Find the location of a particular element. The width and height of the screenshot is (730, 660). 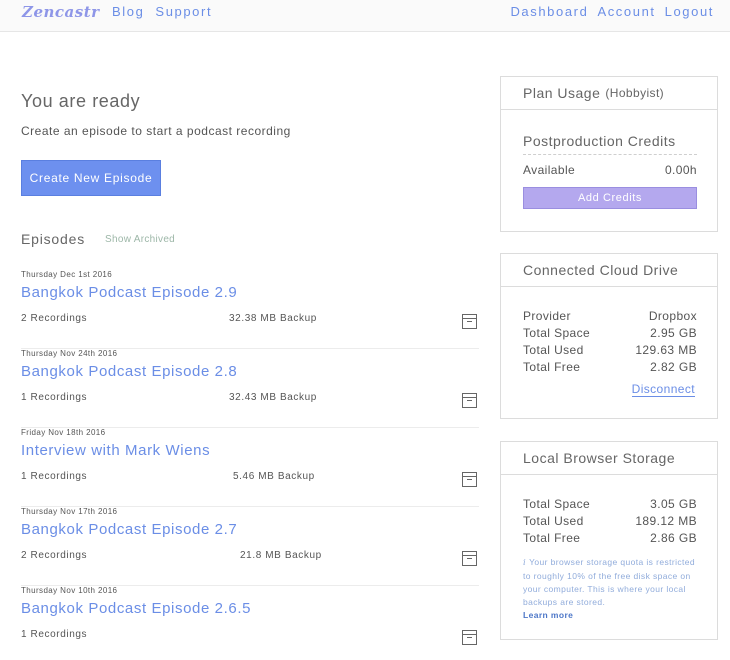

cloud-row-label: Total Used is located at coordinates (553, 350).